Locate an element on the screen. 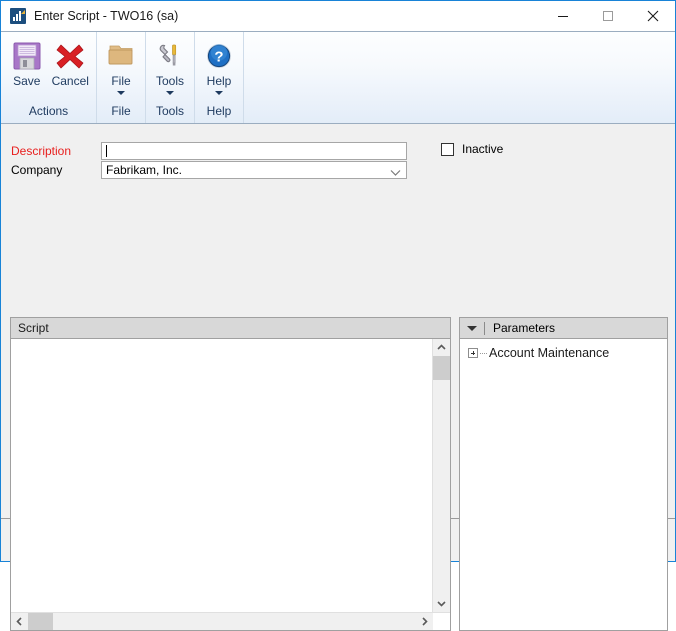 This screenshot has height=631, width=676. chart-icon is located at coordinates (18, 16).